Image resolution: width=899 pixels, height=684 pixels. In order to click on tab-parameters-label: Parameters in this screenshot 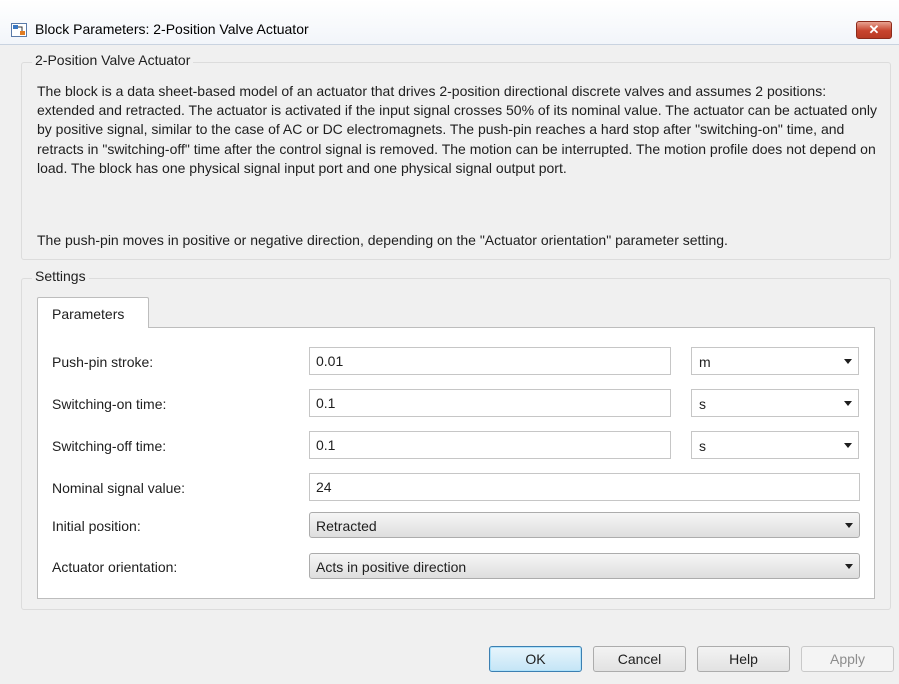, I will do `click(88, 314)`.